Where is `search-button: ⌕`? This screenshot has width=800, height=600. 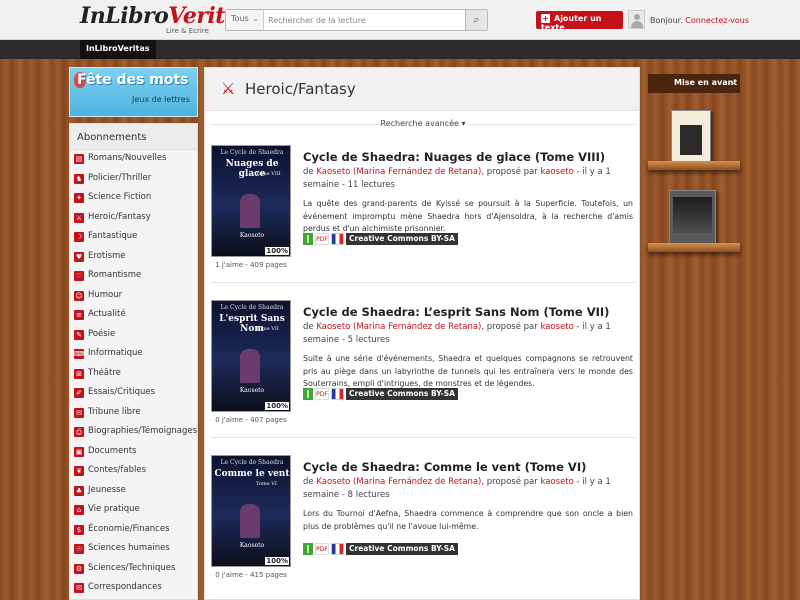 search-button: ⌕ is located at coordinates (476, 20).